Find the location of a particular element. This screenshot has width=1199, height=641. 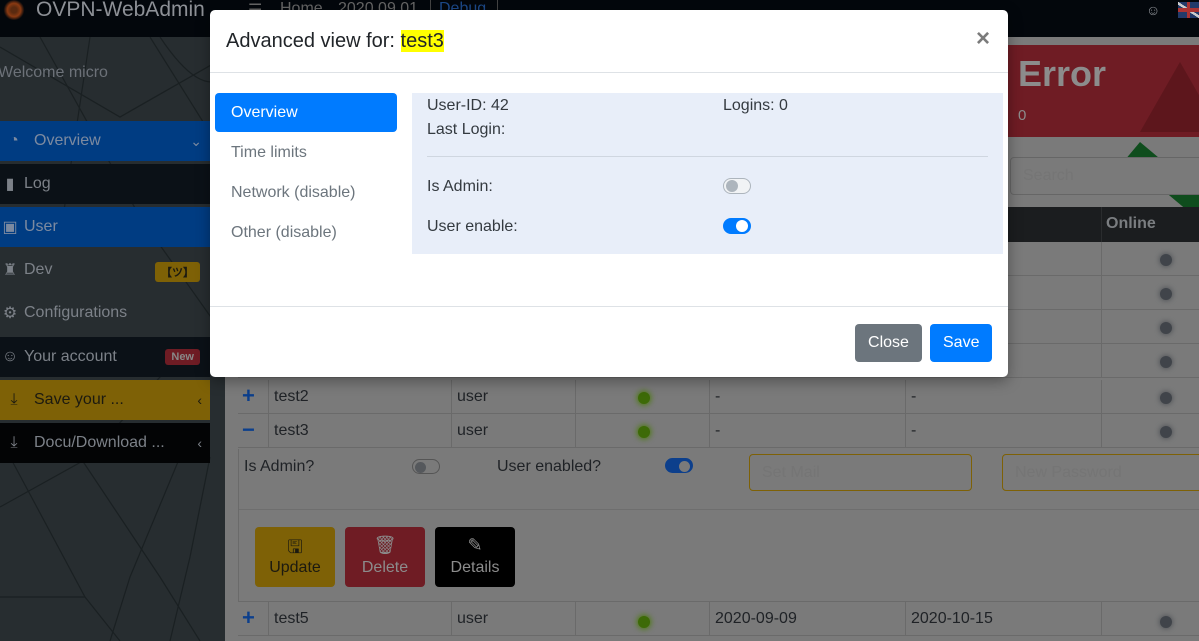

download-icon: ⤓ is located at coordinates (14, 442).